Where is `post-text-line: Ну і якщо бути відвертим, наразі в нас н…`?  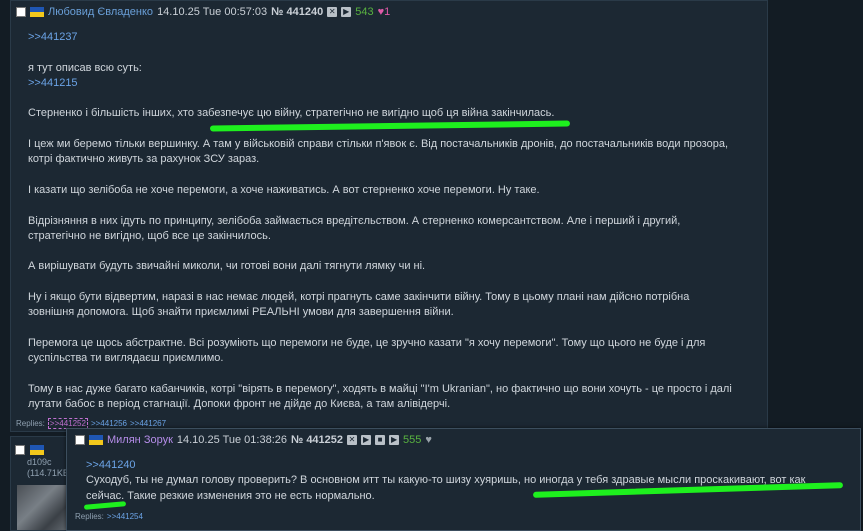
post-text-line: Ну і якщо бути відвертим, наразі в нас н… is located at coordinates (359, 297).